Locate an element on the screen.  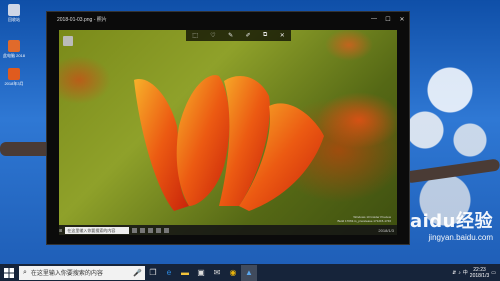
mail-icon: ✉ is located at coordinates (217, 273).